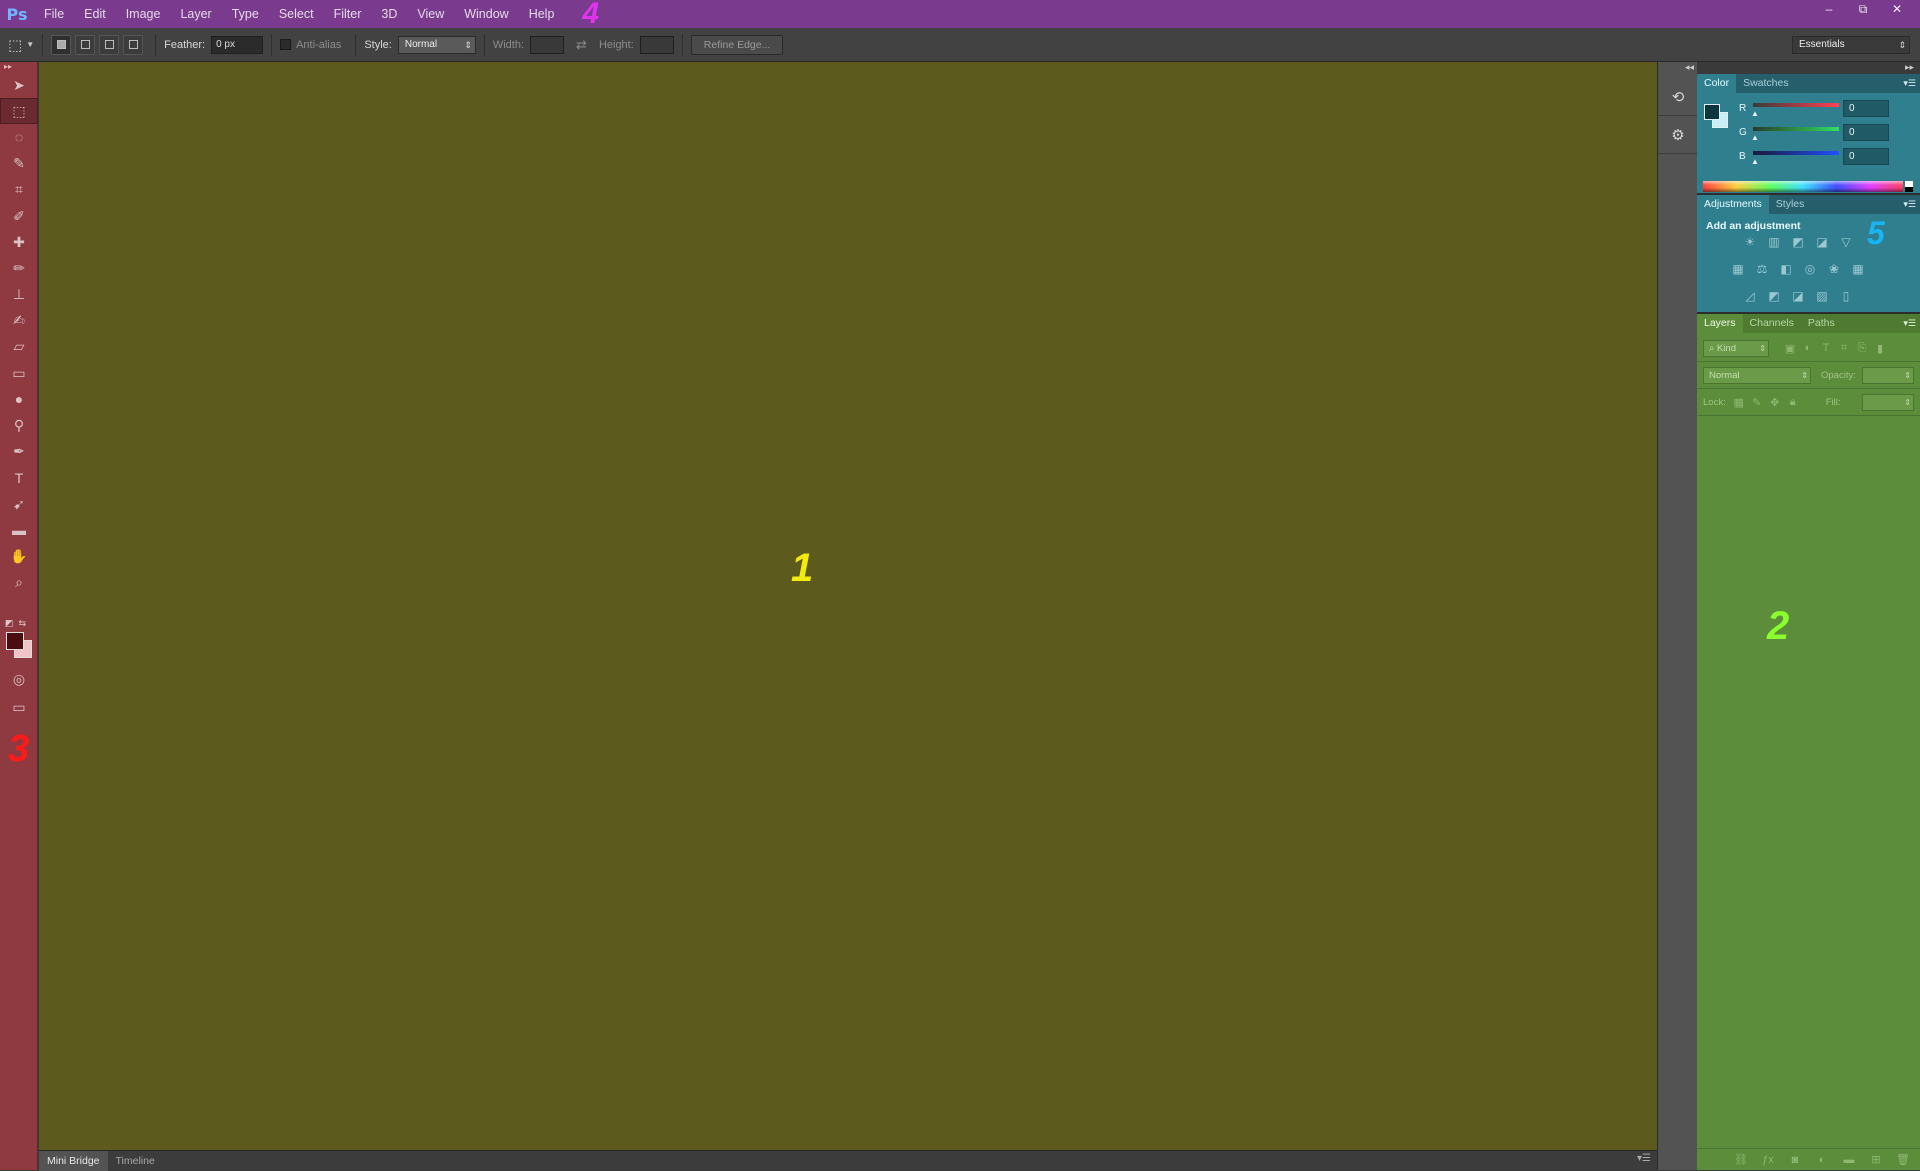  Describe the element at coordinates (21, 45) in the screenshot. I see `tool-preset-picker: ⬚ ▼` at that location.